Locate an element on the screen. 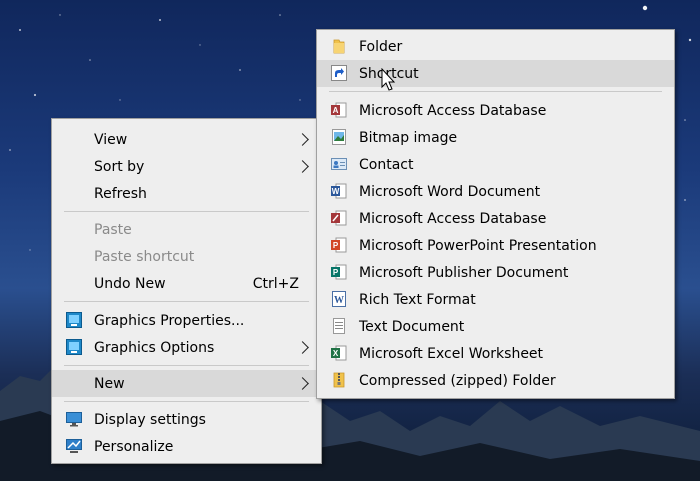 This screenshot has height=481, width=700. menu-item-label: Microsoft Excel Worksheet is located at coordinates (451, 353).